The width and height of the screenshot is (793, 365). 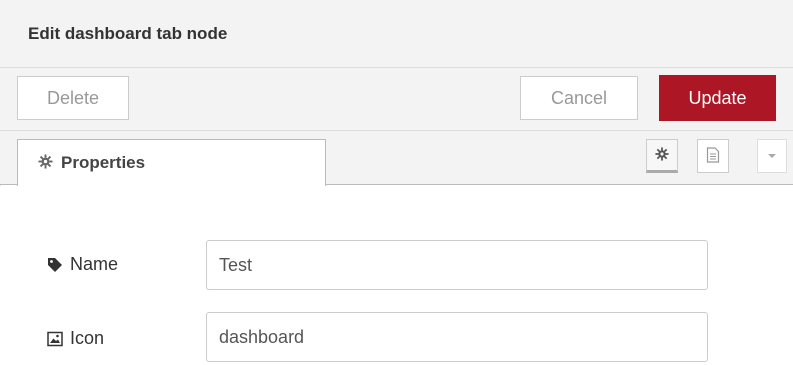 What do you see at coordinates (75, 338) in the screenshot?
I see `icon-label: Icon` at bounding box center [75, 338].